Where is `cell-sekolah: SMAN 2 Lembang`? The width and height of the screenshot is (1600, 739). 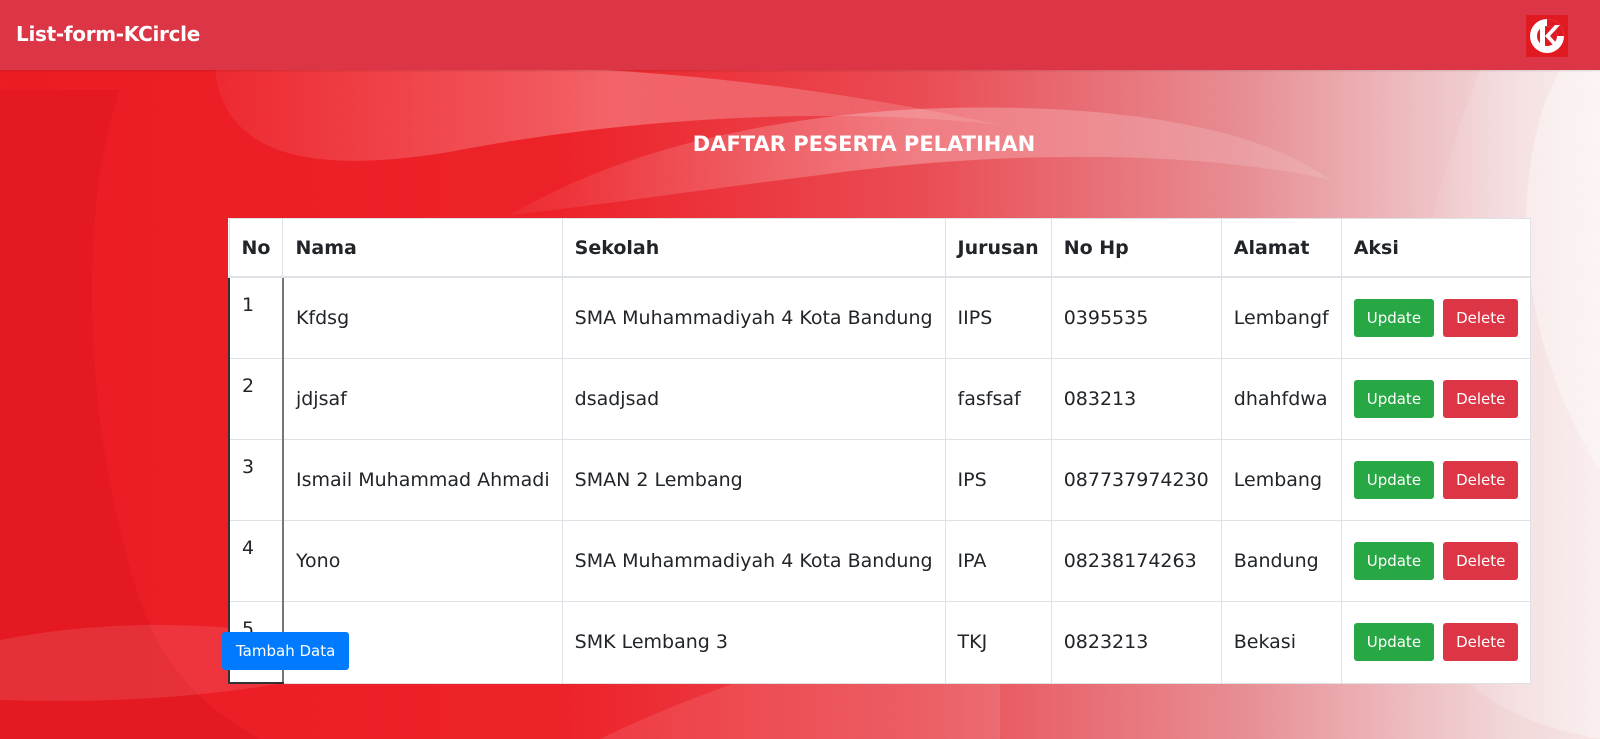 cell-sekolah: SMAN 2 Lembang is located at coordinates (753, 480).